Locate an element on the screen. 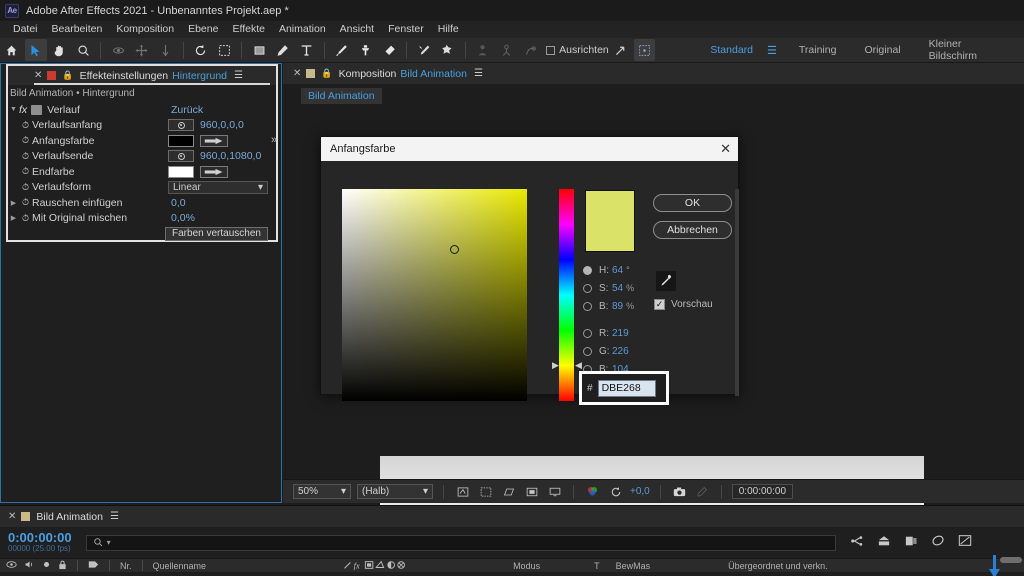 Image resolution: width=1024 pixels, height=576 pixels. radio-r is located at coordinates (587, 333).